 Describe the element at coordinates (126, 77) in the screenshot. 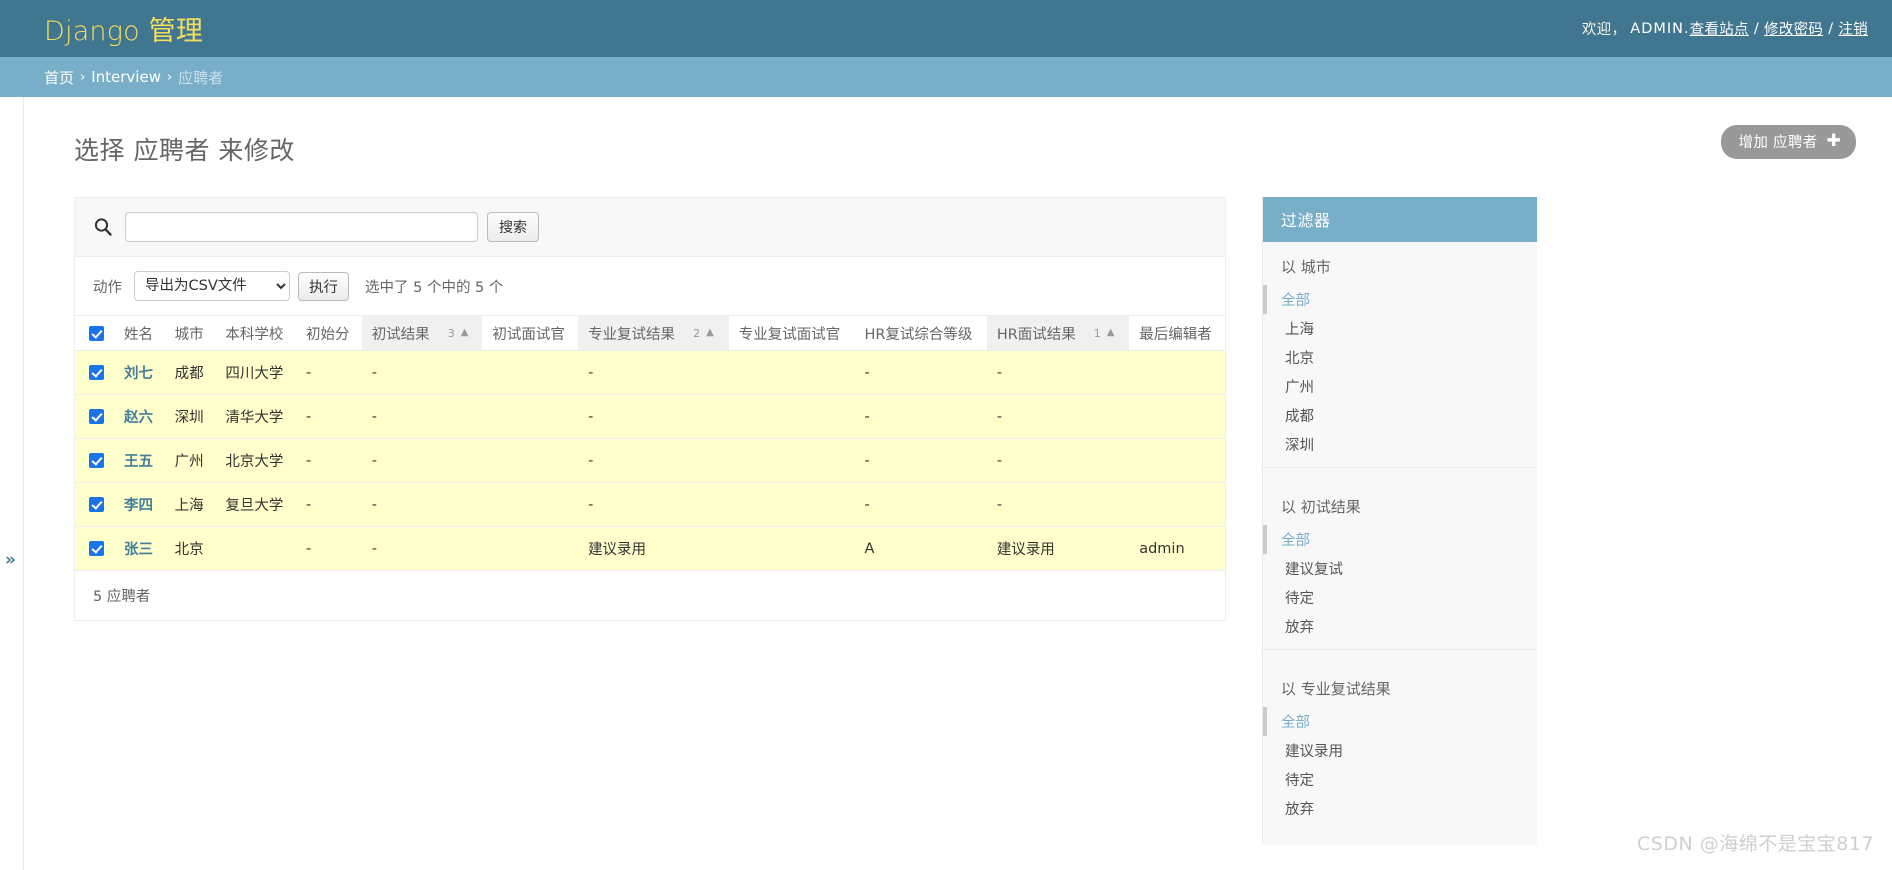

I see `breadcrumb-interview: Interview` at that location.